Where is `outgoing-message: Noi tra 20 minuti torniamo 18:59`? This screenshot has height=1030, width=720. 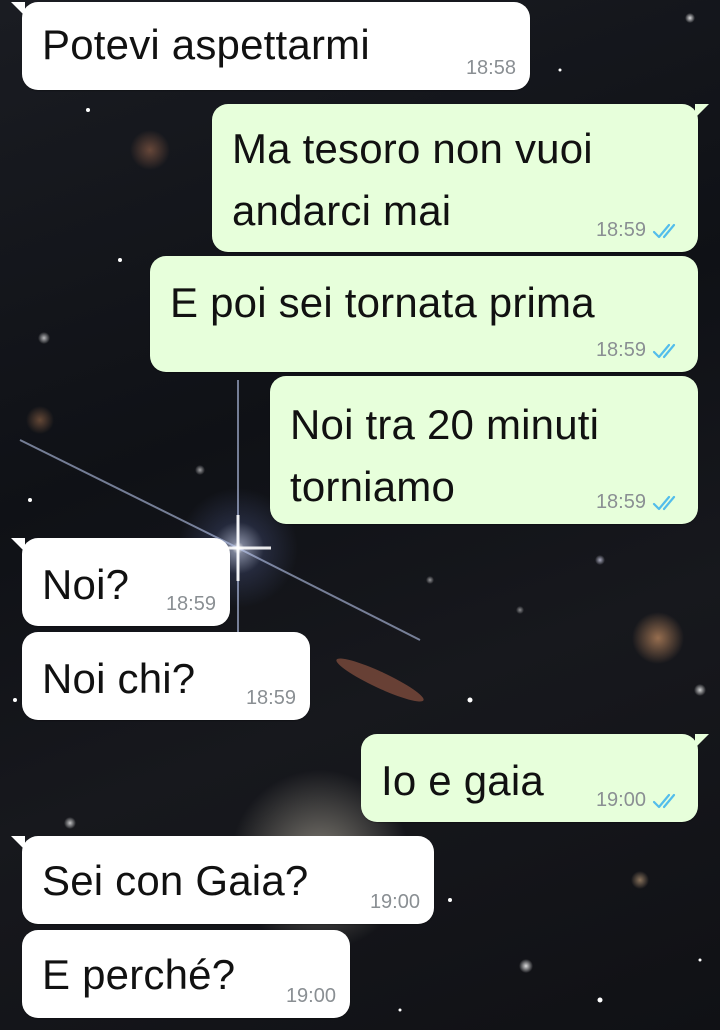 outgoing-message: Noi tra 20 minuti torniamo 18:59 is located at coordinates (484, 450).